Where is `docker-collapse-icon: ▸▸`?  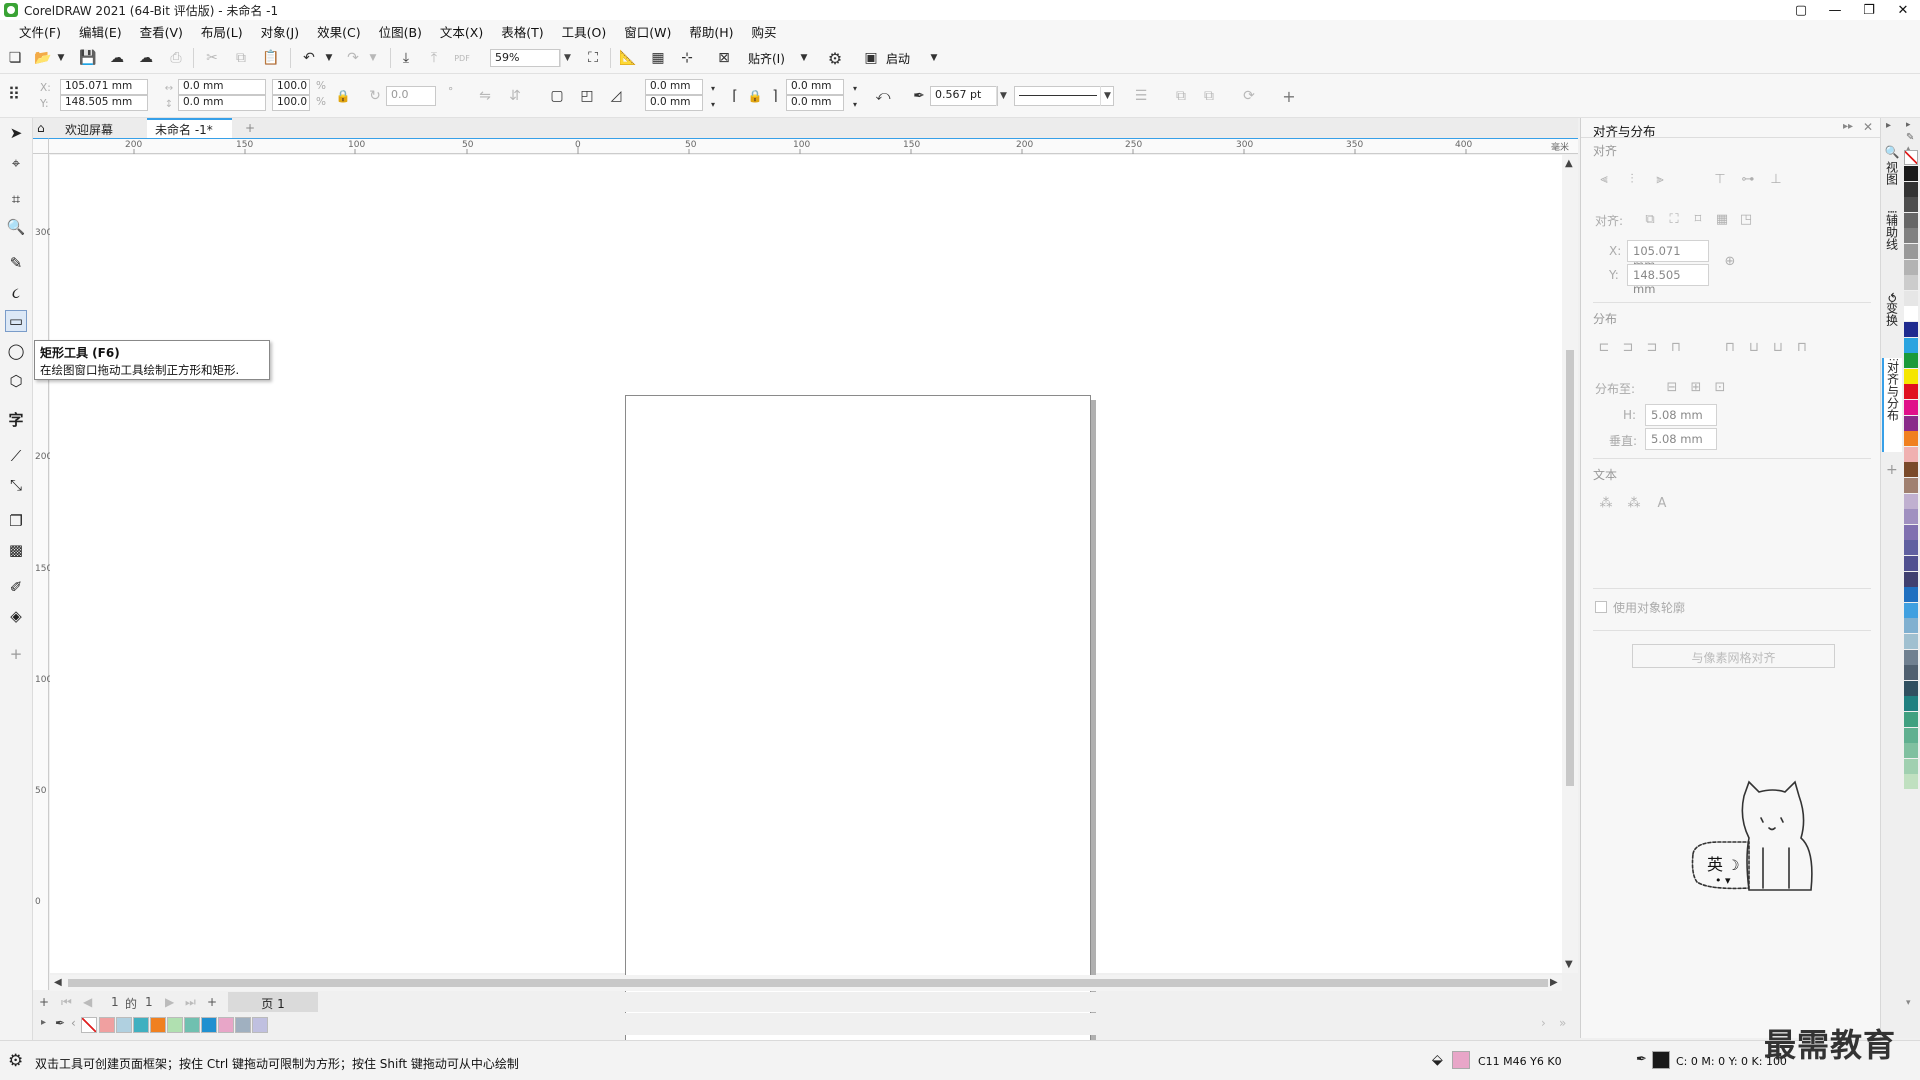 docker-collapse-icon: ▸▸ is located at coordinates (1848, 126).